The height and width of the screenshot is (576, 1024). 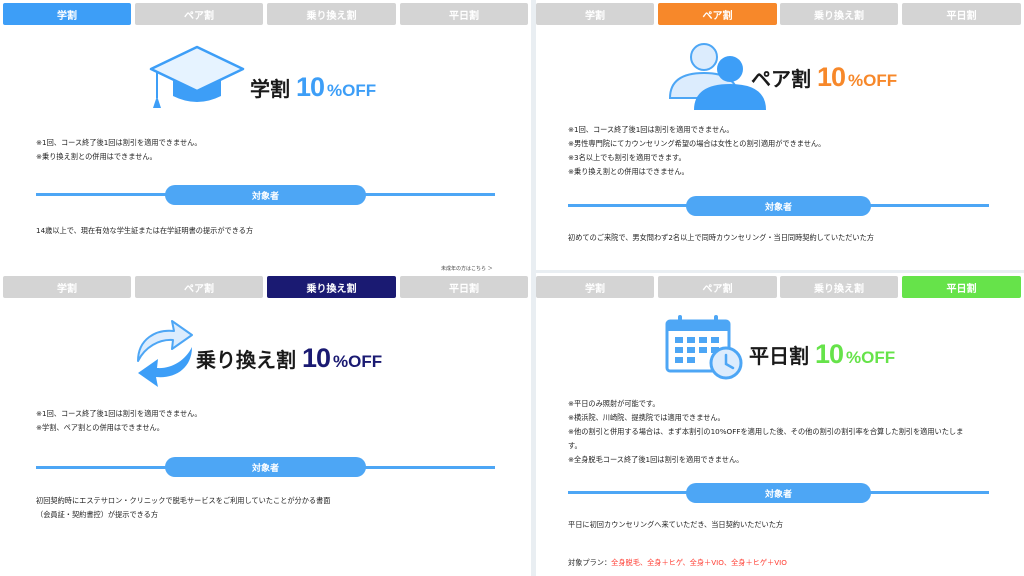 What do you see at coordinates (779, 356) in the screenshot?
I see `weekday-discount-title: 平日割` at bounding box center [779, 356].